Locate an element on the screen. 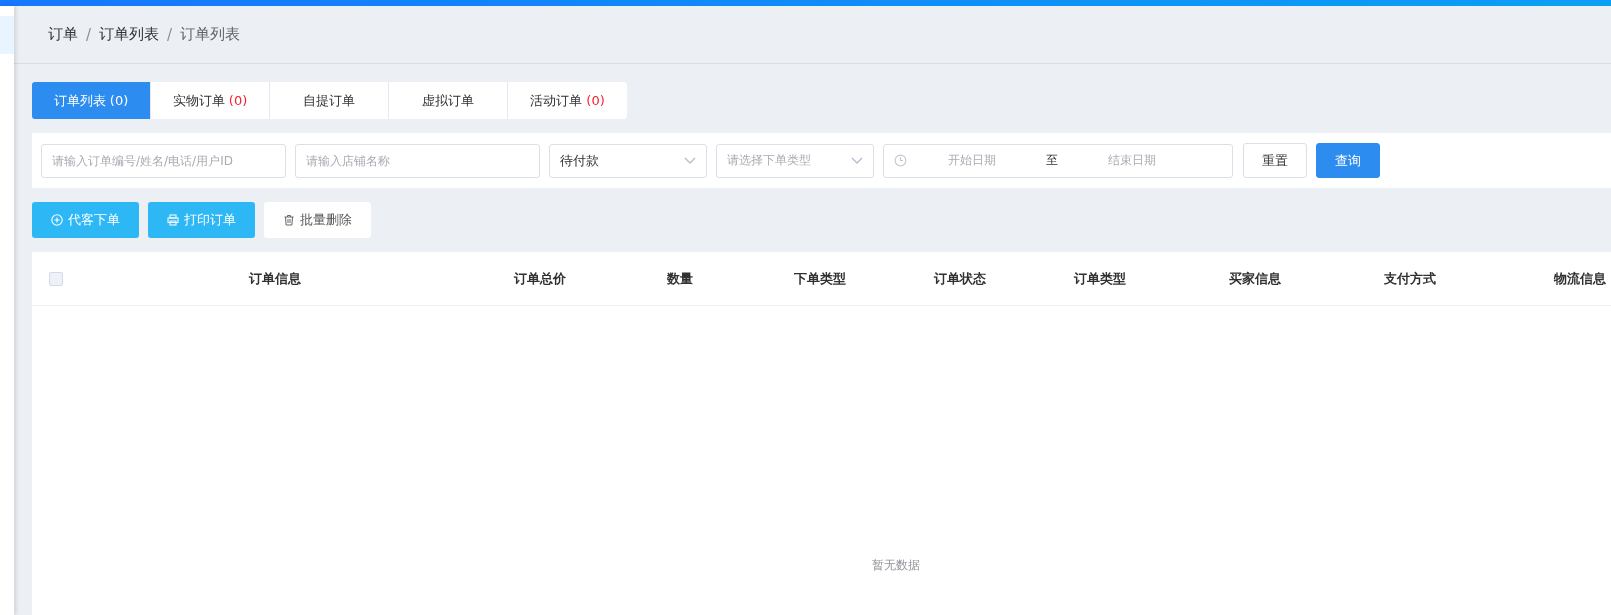 Image resolution: width=1611 pixels, height=615 pixels. reset-button: 重置 is located at coordinates (1275, 160).